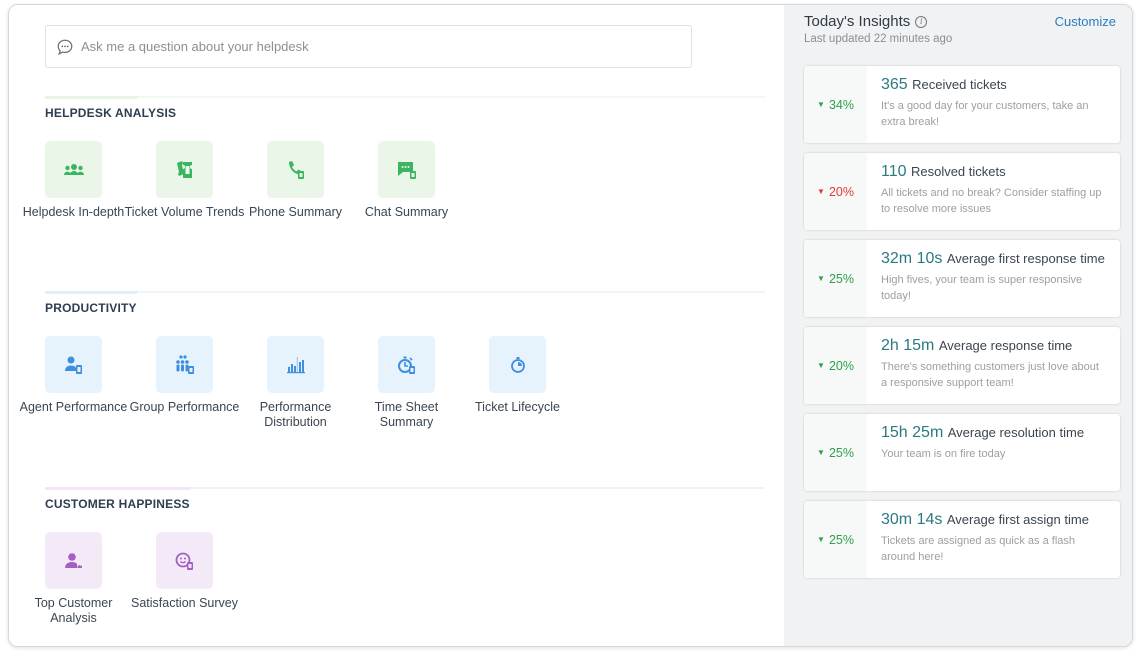 This screenshot has height=657, width=1140. What do you see at coordinates (1016, 432) in the screenshot?
I see `metric-name: Average resolution time` at bounding box center [1016, 432].